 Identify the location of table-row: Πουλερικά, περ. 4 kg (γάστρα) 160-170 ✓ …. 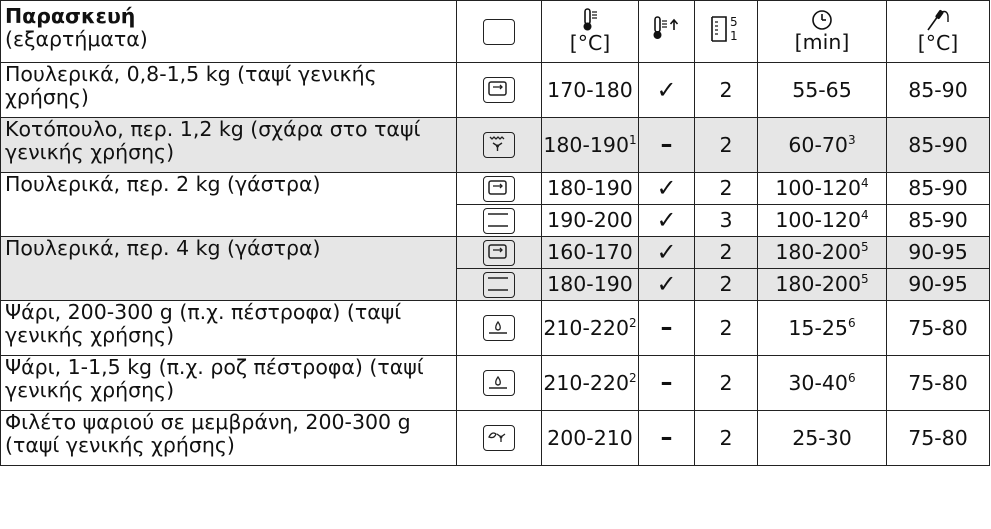
(495, 268).